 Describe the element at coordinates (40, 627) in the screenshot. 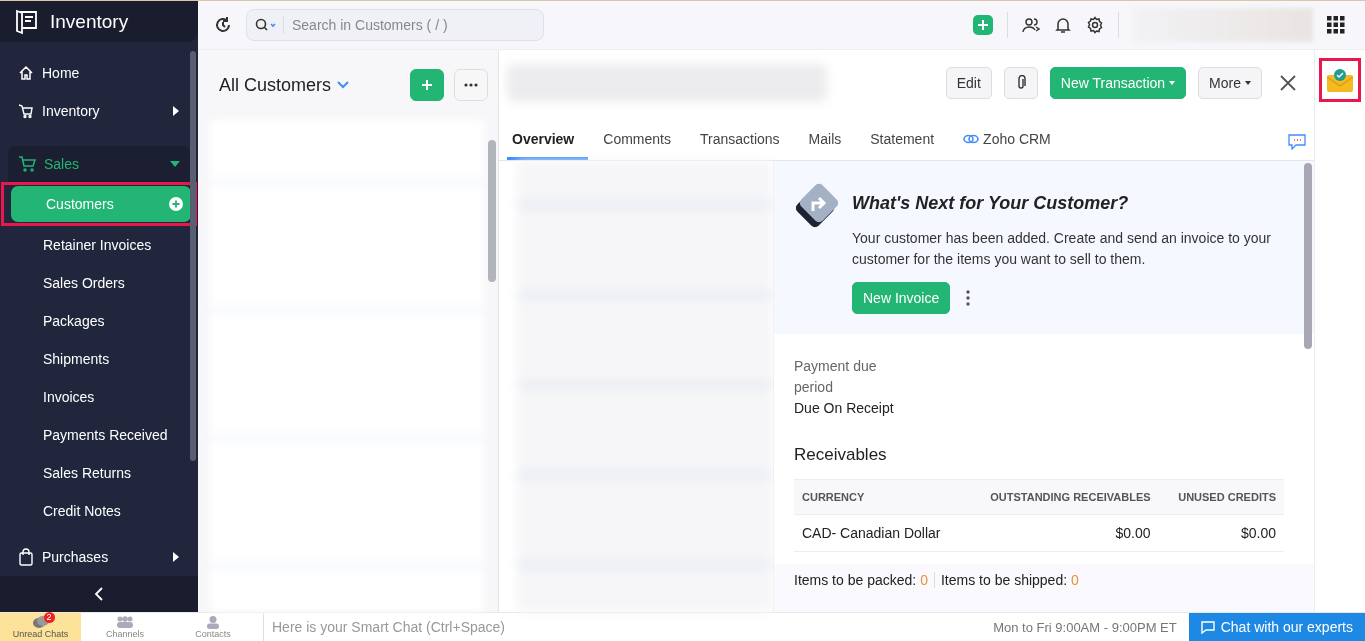

I see `bottom-tab: 2 Unread Chats` at that location.